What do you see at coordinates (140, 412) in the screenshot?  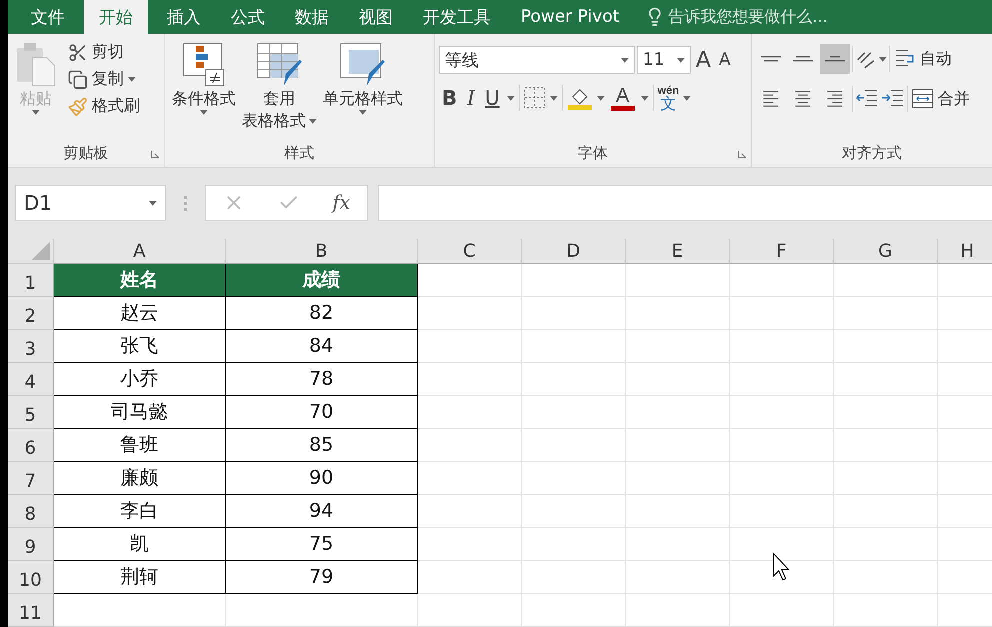 I see `table-cell: 司马懿` at bounding box center [140, 412].